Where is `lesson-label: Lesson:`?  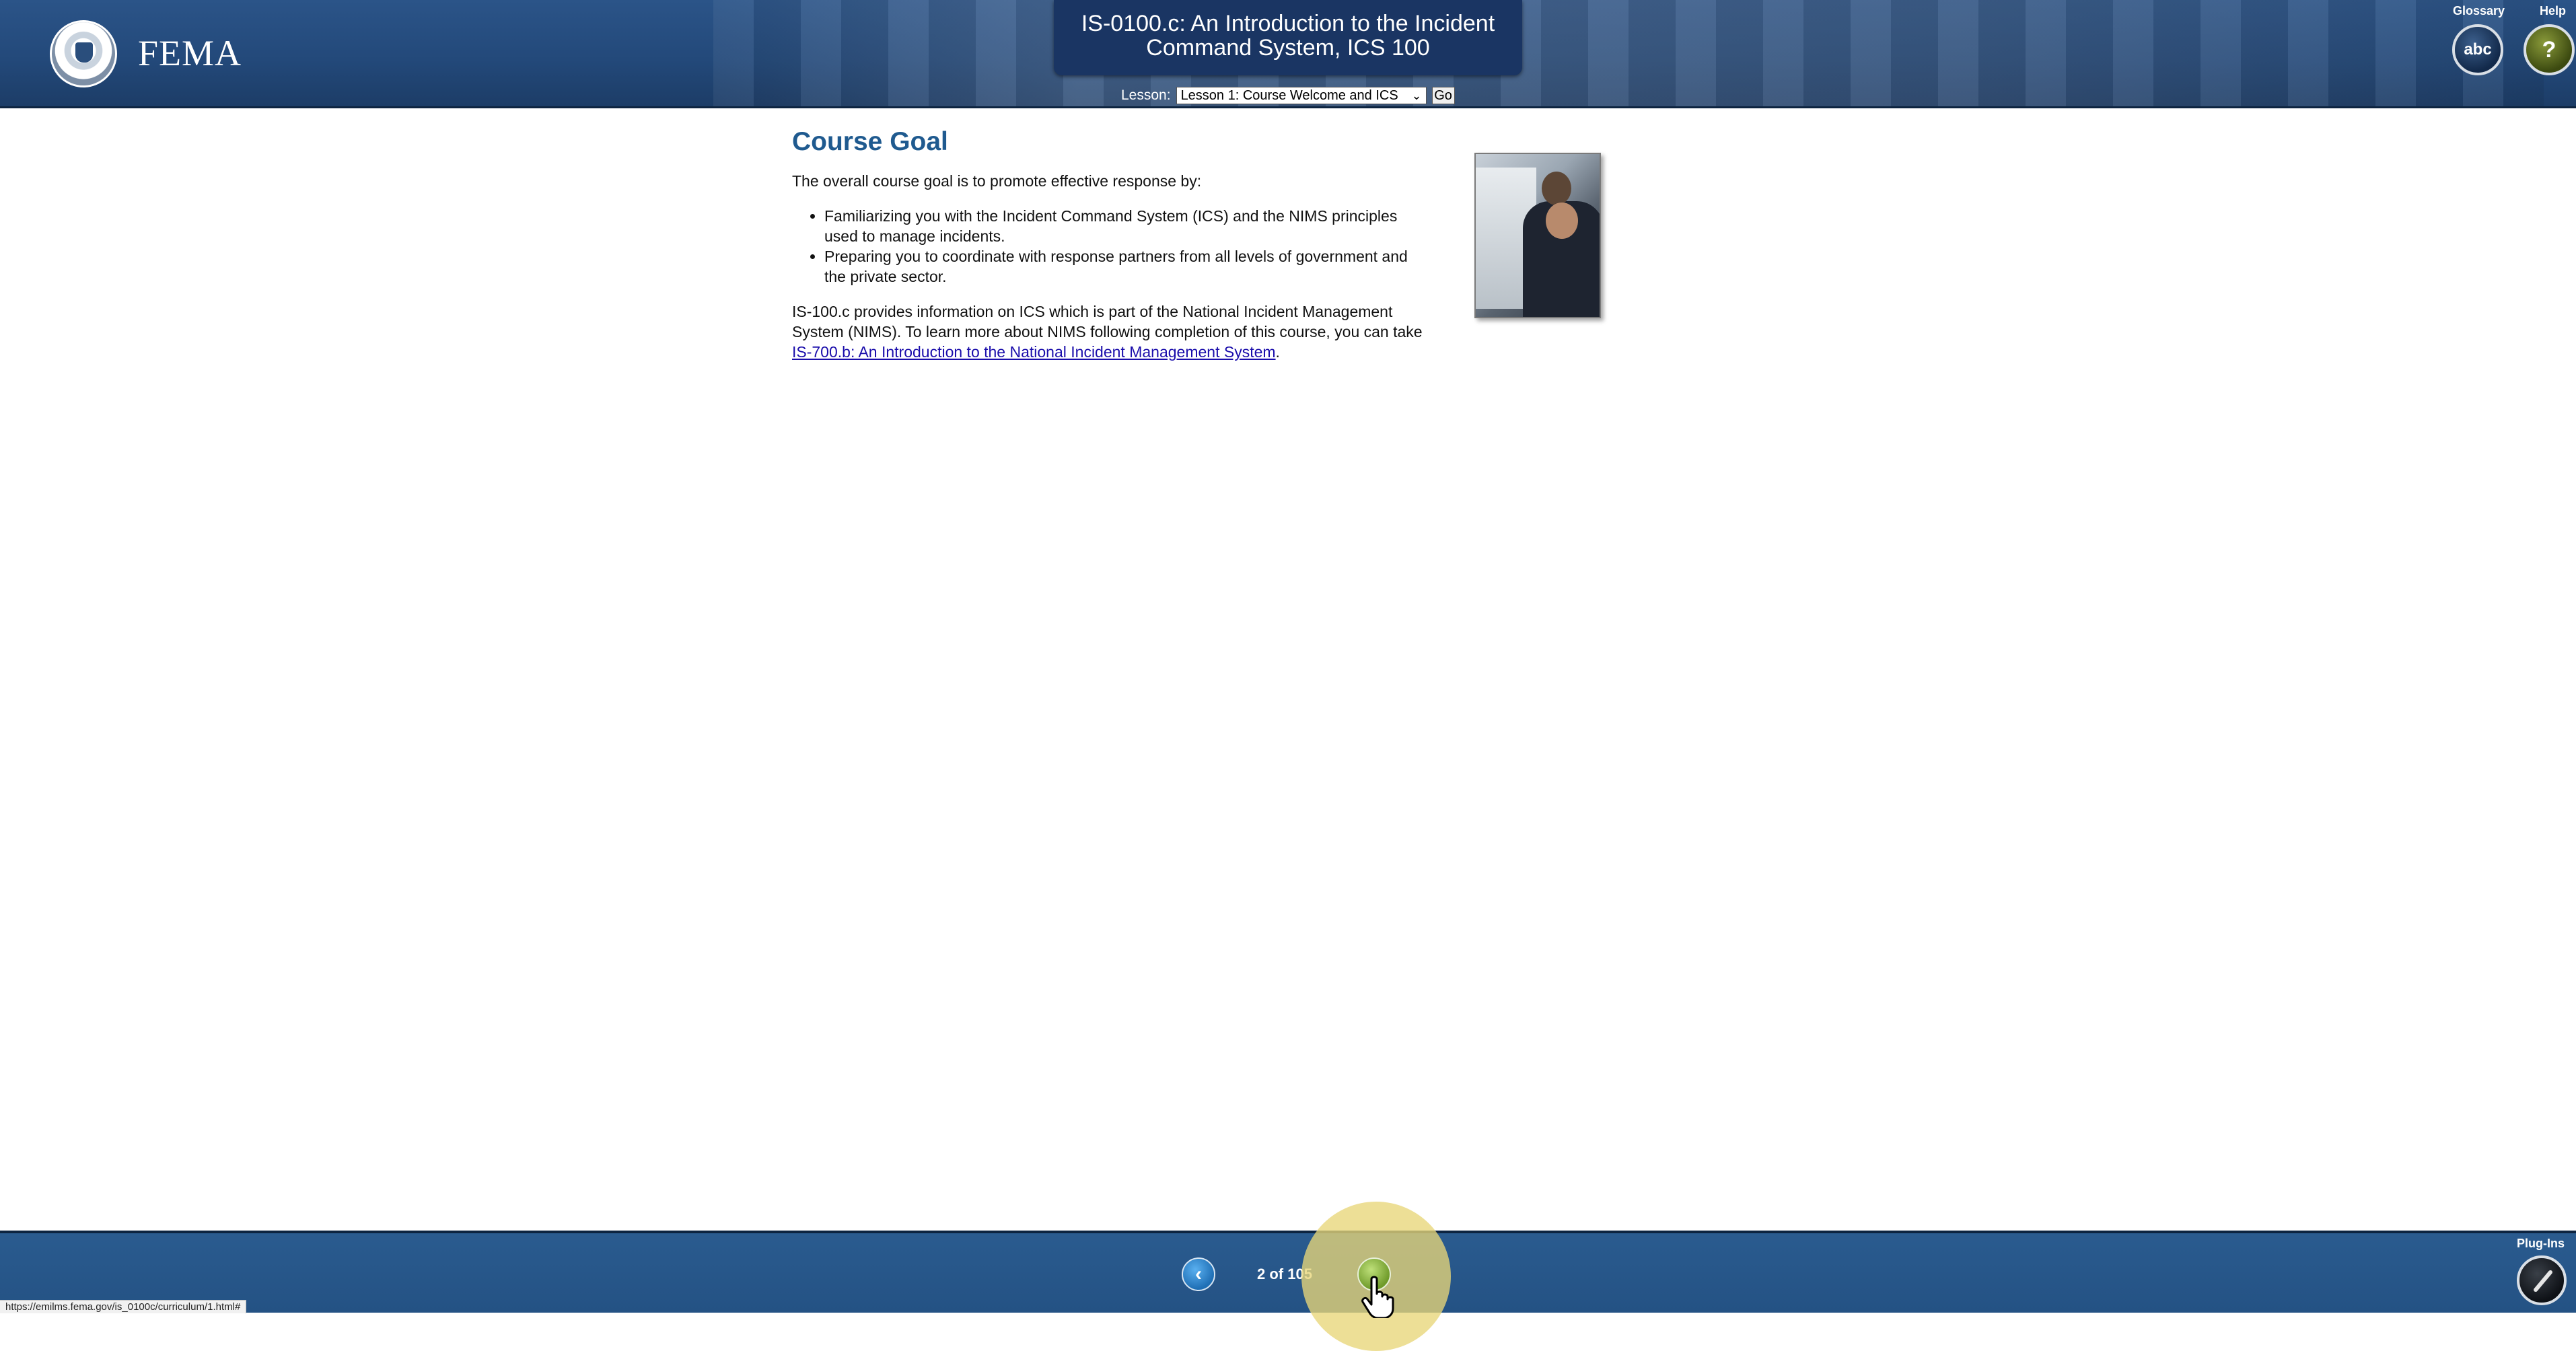 lesson-label: Lesson: is located at coordinates (1146, 95).